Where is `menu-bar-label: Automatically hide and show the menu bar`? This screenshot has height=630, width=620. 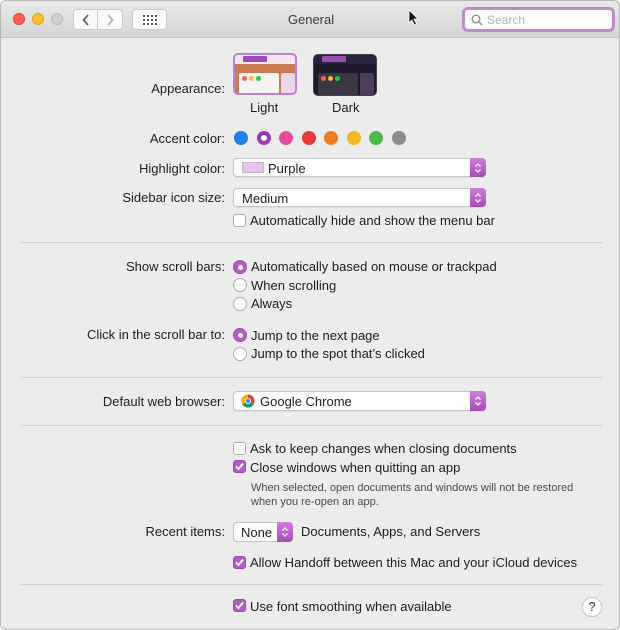 menu-bar-label: Automatically hide and show the menu bar is located at coordinates (372, 220).